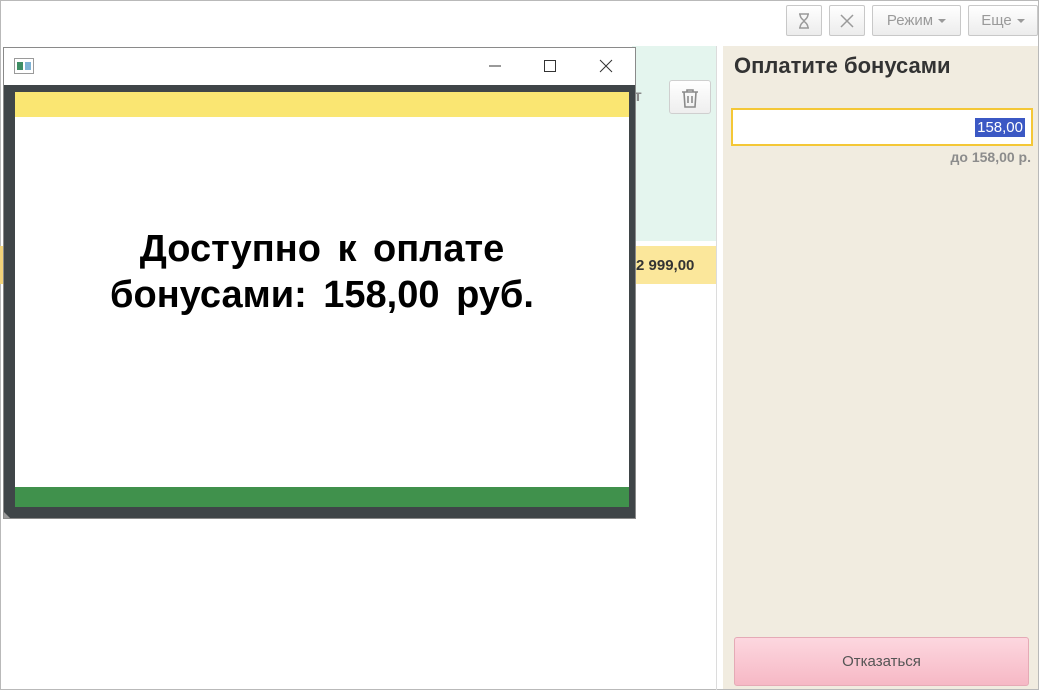 Image resolution: width=1039 pixels, height=690 pixels. What do you see at coordinates (322, 497) in the screenshot?
I see `bottom-color-stripe` at bounding box center [322, 497].